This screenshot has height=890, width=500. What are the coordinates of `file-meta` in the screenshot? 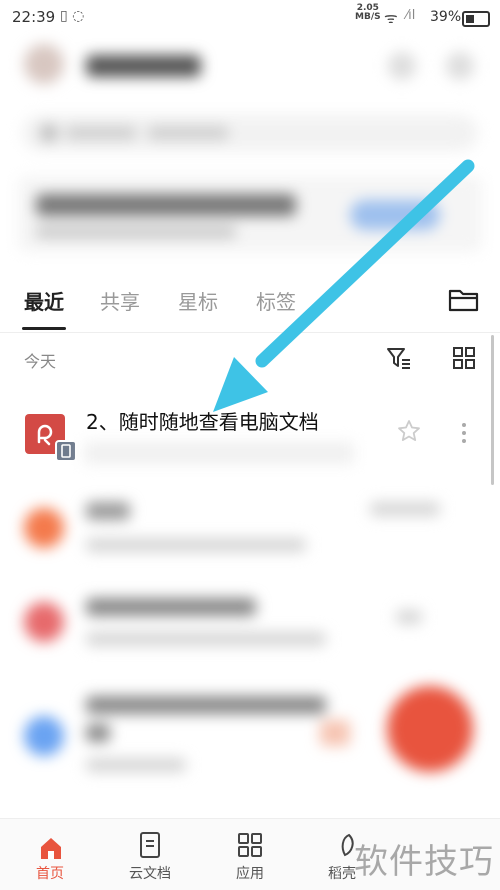 It's located at (219, 453).